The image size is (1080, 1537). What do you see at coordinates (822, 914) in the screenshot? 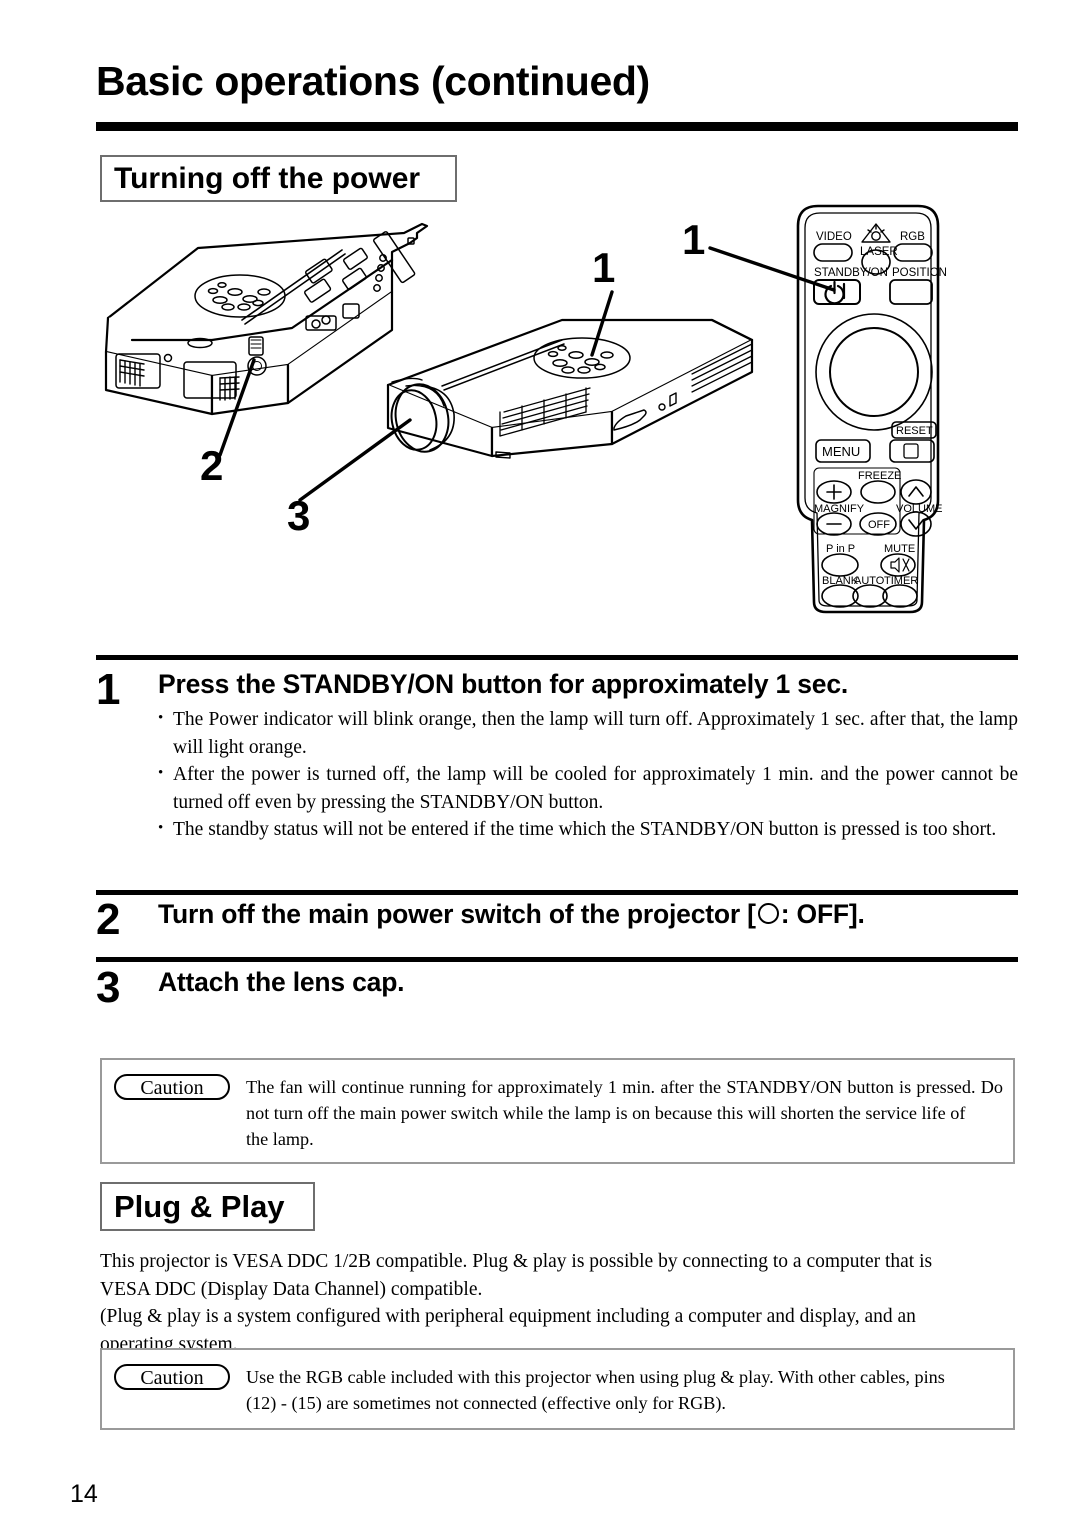
I see `step-2-heading-after: : OFF].` at bounding box center [822, 914].